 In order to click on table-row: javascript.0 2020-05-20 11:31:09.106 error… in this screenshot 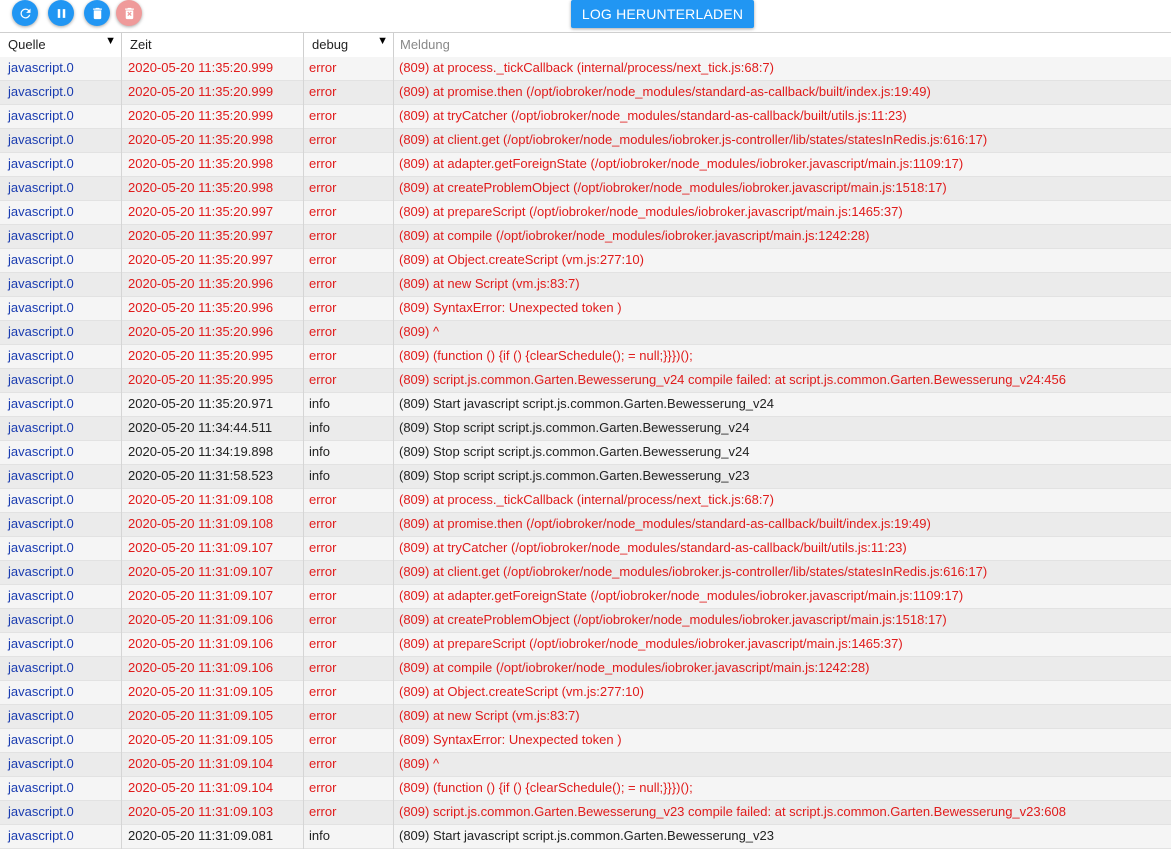, I will do `click(585, 621)`.